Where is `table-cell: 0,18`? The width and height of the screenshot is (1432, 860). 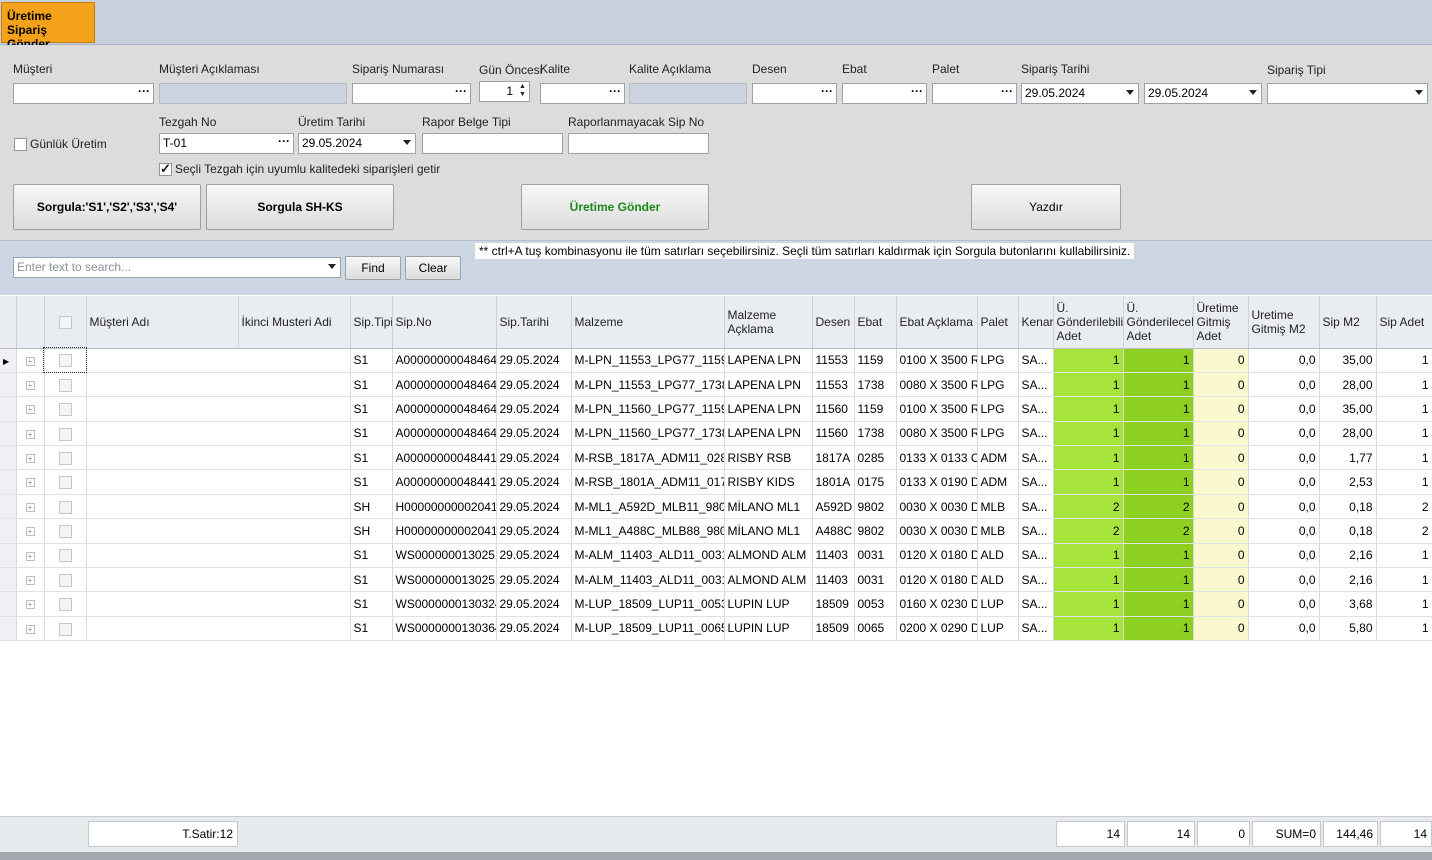
table-cell: 0,18 is located at coordinates (1348, 531).